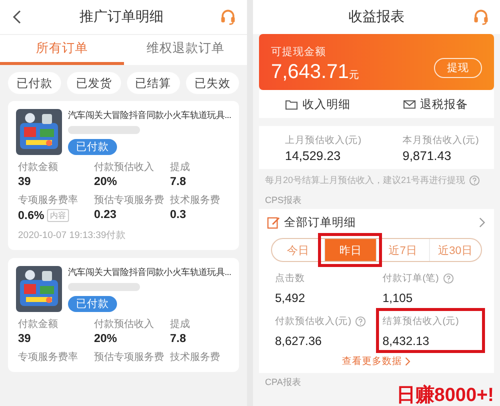 This screenshot has height=406, width=500. I want to click on page-title: 收益报表, so click(376, 17).